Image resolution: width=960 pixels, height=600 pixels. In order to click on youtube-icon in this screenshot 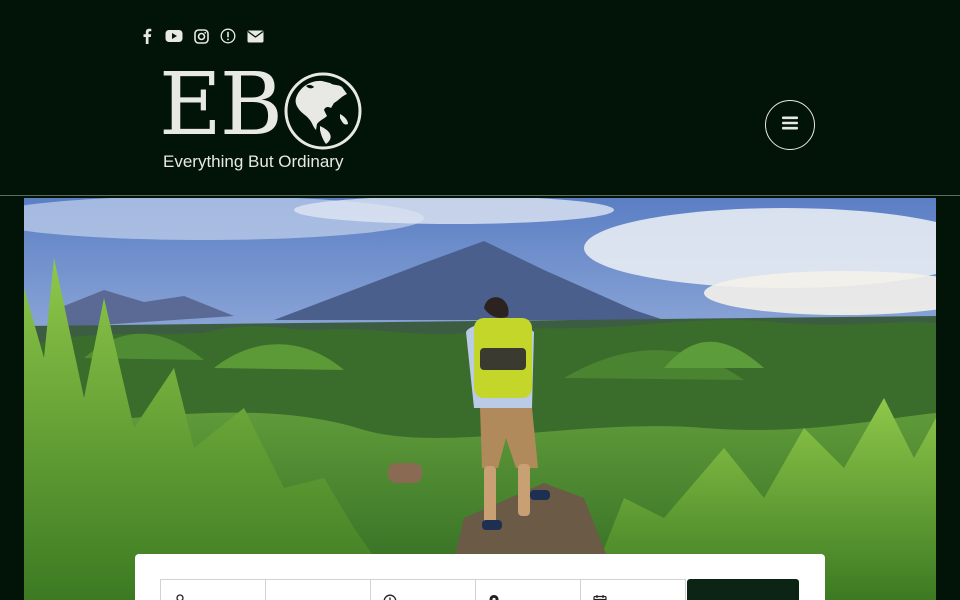, I will do `click(174, 36)`.